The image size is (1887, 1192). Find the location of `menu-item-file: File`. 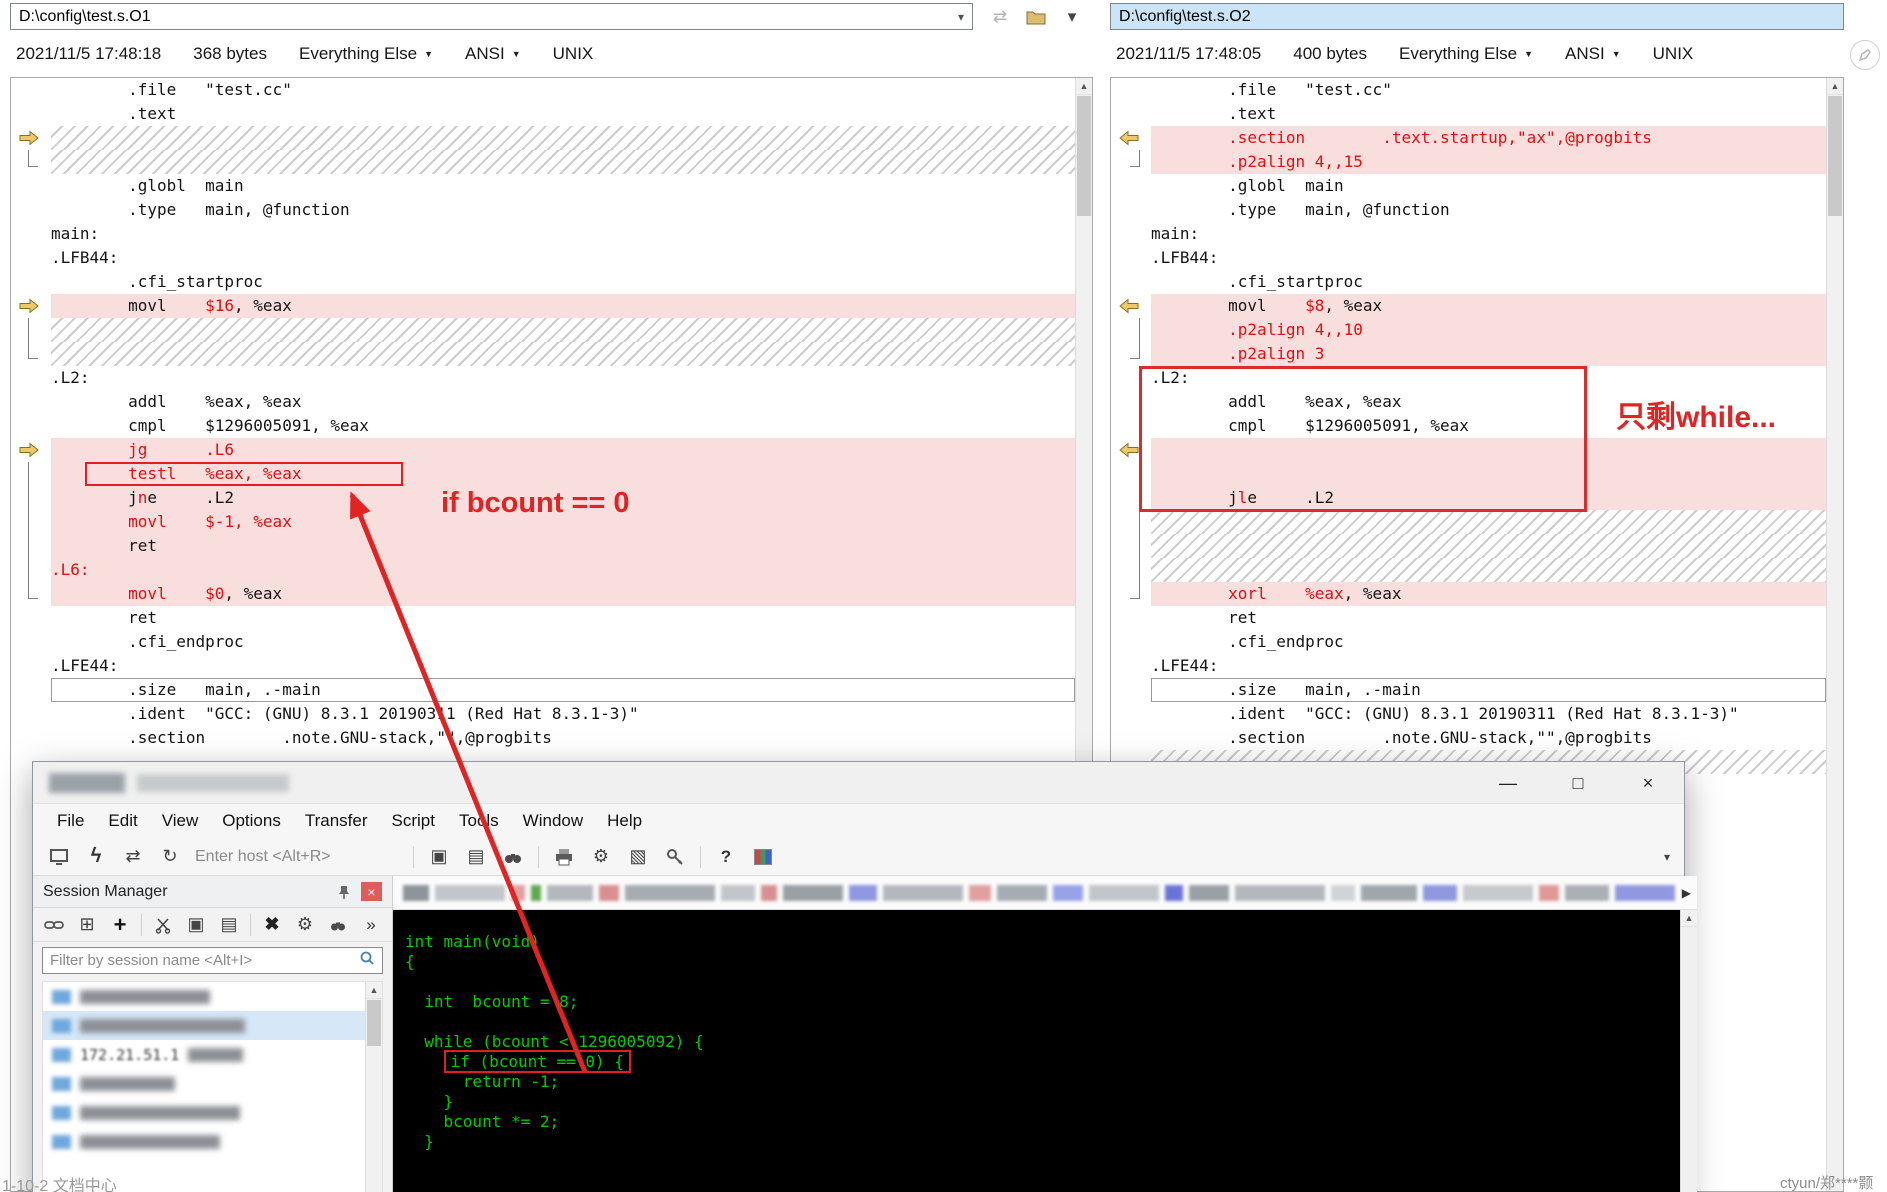

menu-item-file: File is located at coordinates (70, 821).